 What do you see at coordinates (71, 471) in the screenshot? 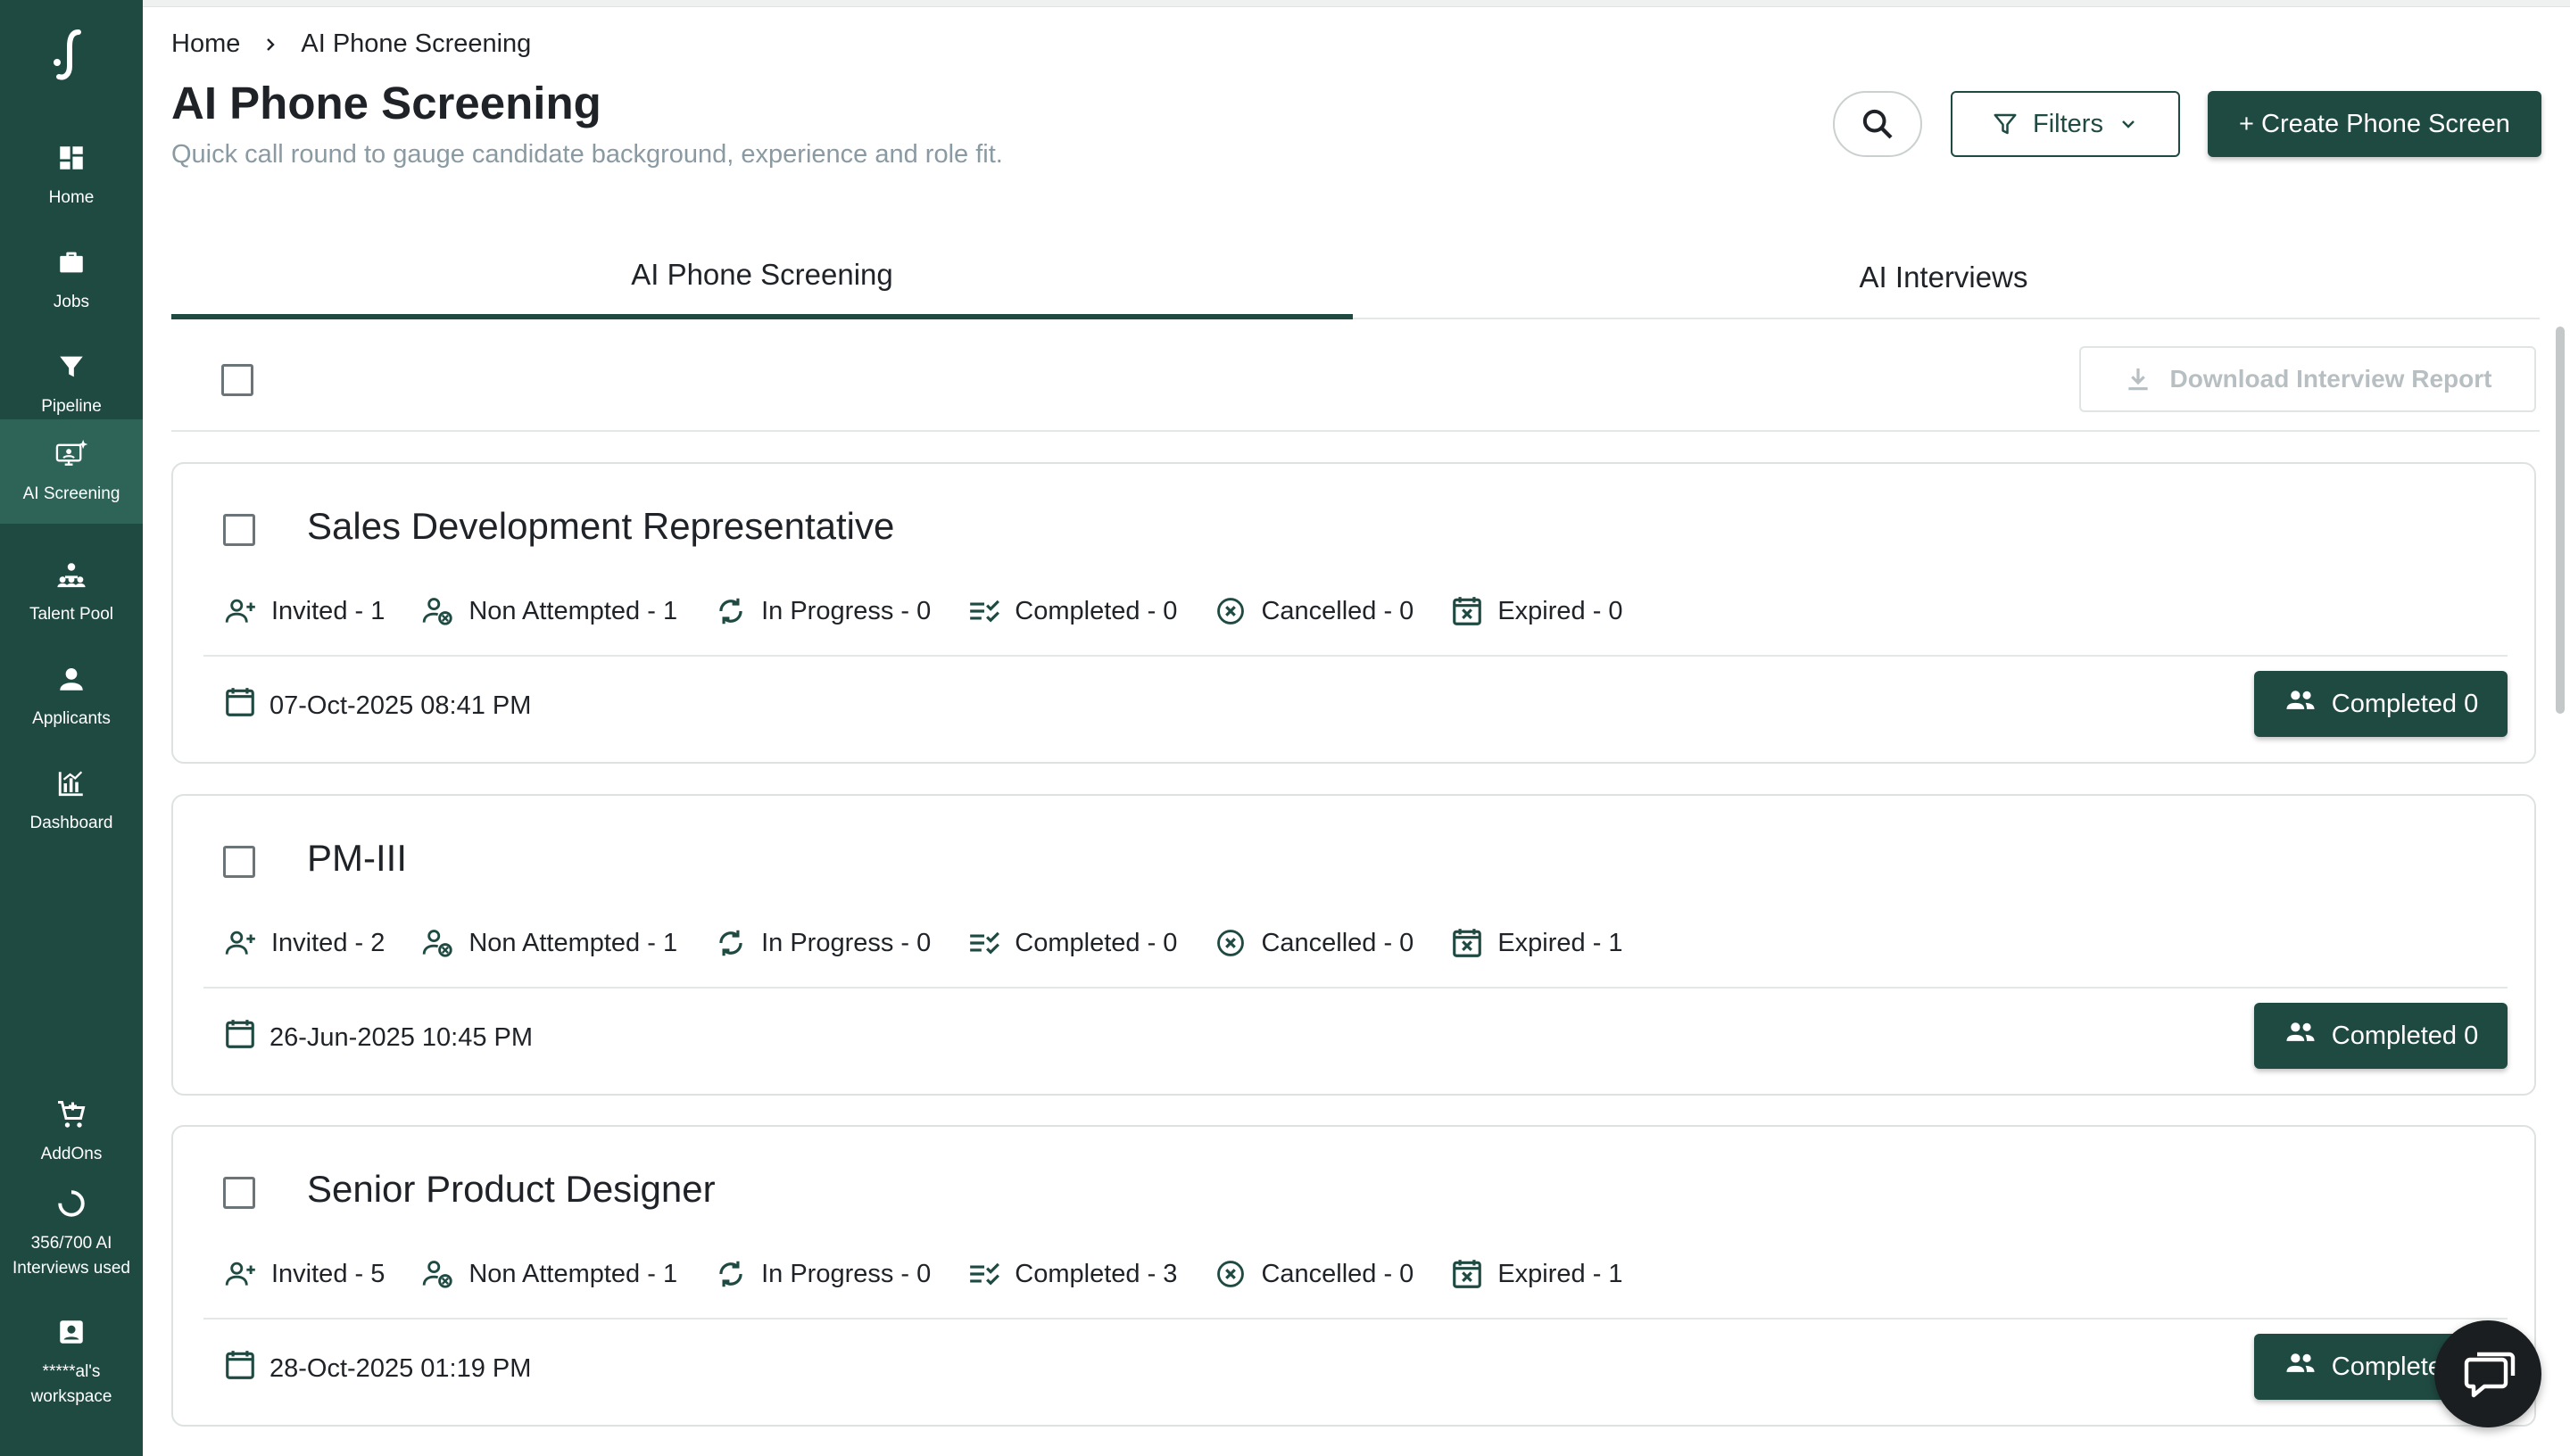
I see `sidebar-item-ai-screening: AI Screening` at bounding box center [71, 471].